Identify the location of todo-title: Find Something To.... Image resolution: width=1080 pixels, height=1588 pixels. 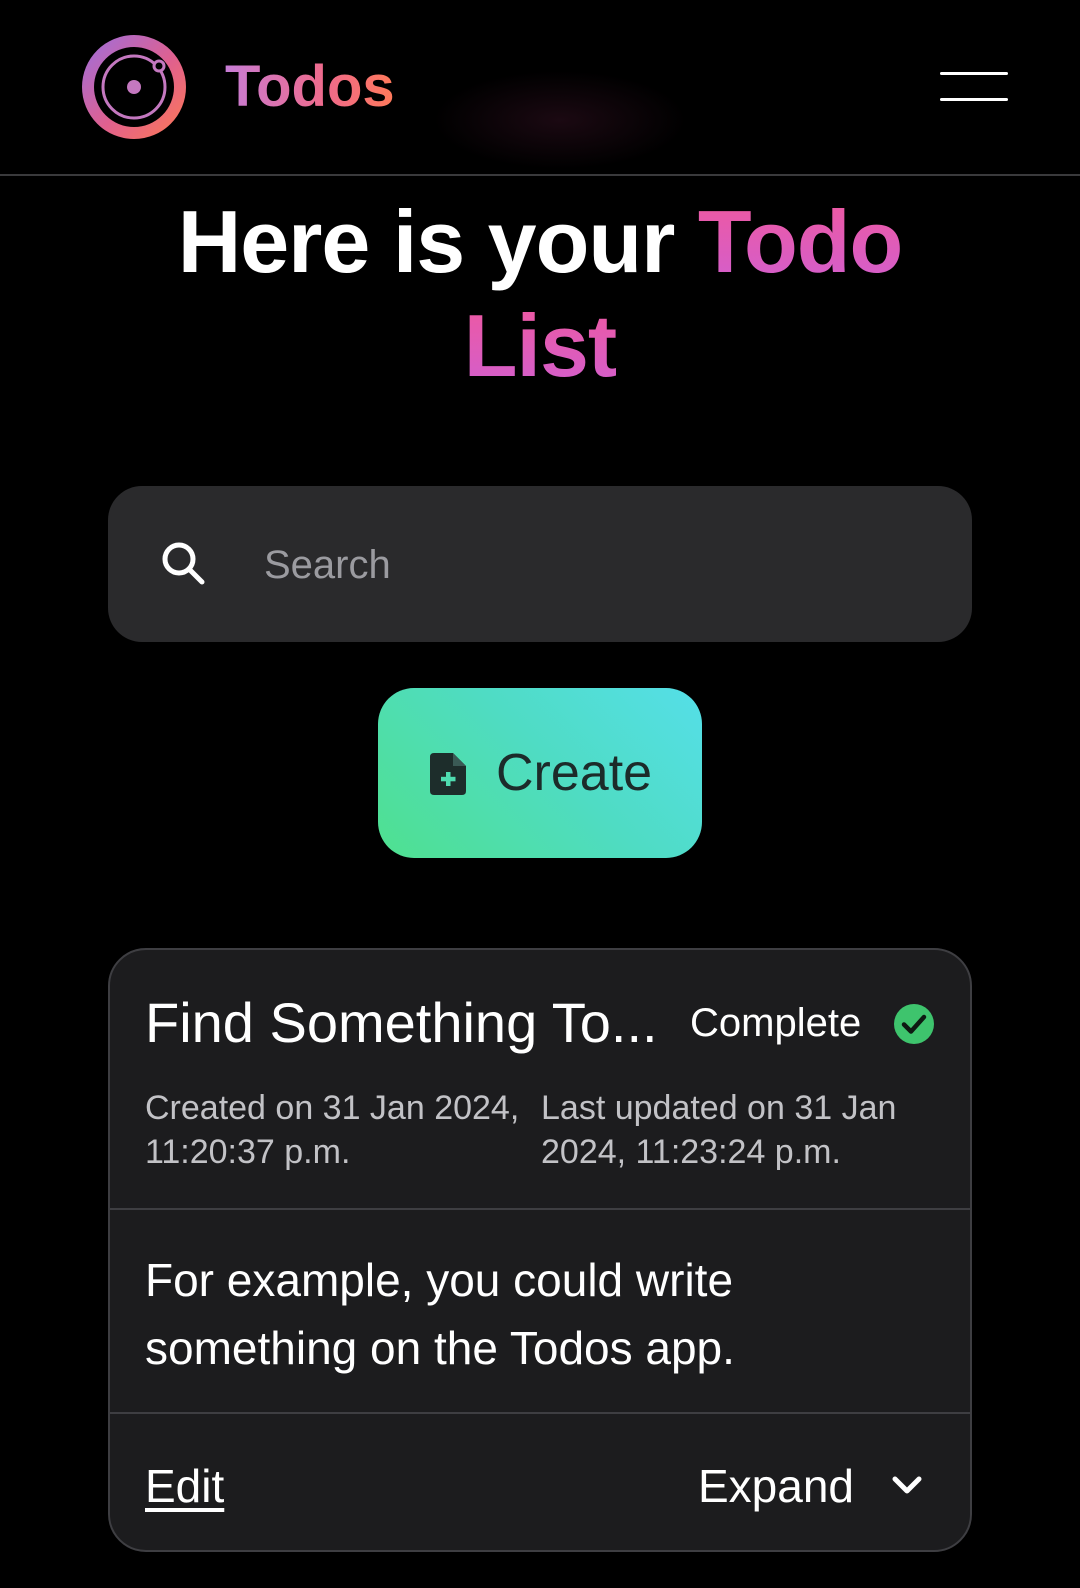
(401, 1023).